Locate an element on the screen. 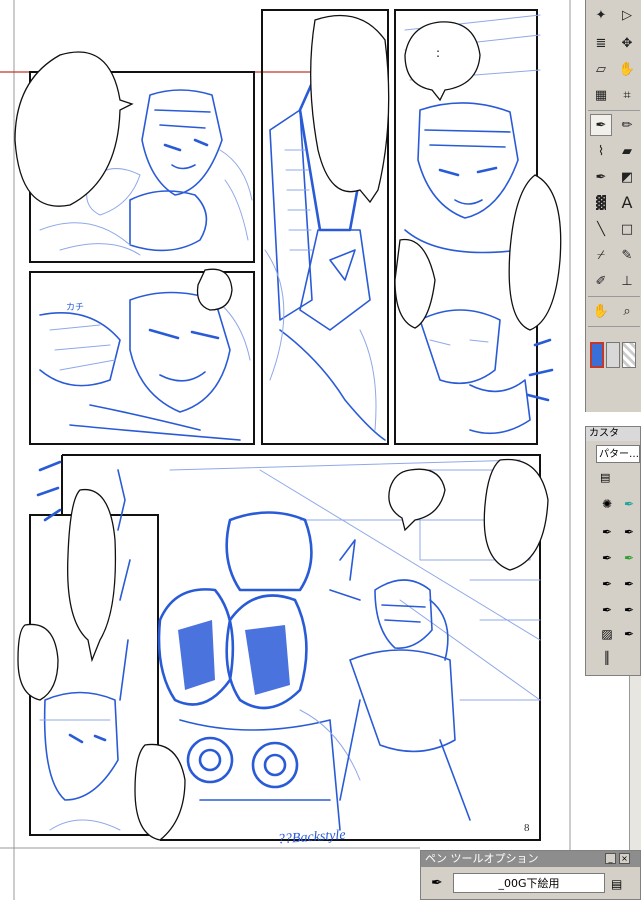 This screenshot has width=641, height=900. hatch-tone-icon: ▨ is located at coordinates (607, 634).